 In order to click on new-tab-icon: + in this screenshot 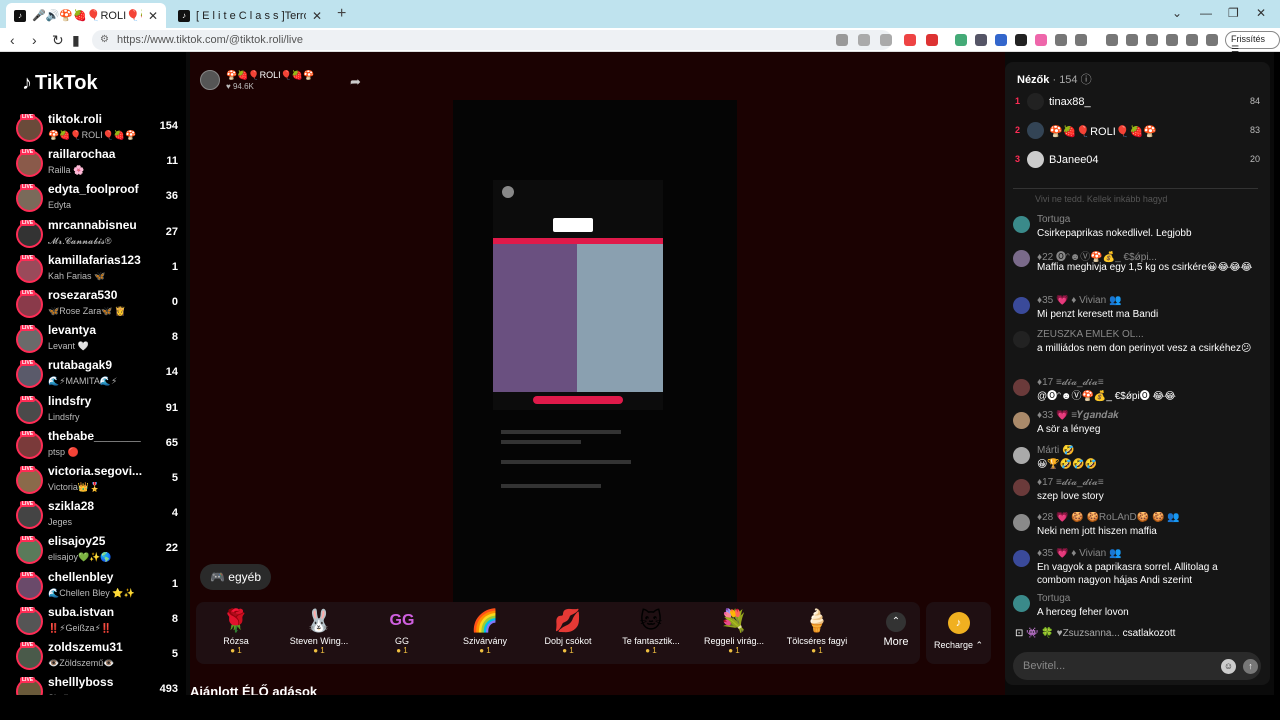, I will do `click(341, 14)`.